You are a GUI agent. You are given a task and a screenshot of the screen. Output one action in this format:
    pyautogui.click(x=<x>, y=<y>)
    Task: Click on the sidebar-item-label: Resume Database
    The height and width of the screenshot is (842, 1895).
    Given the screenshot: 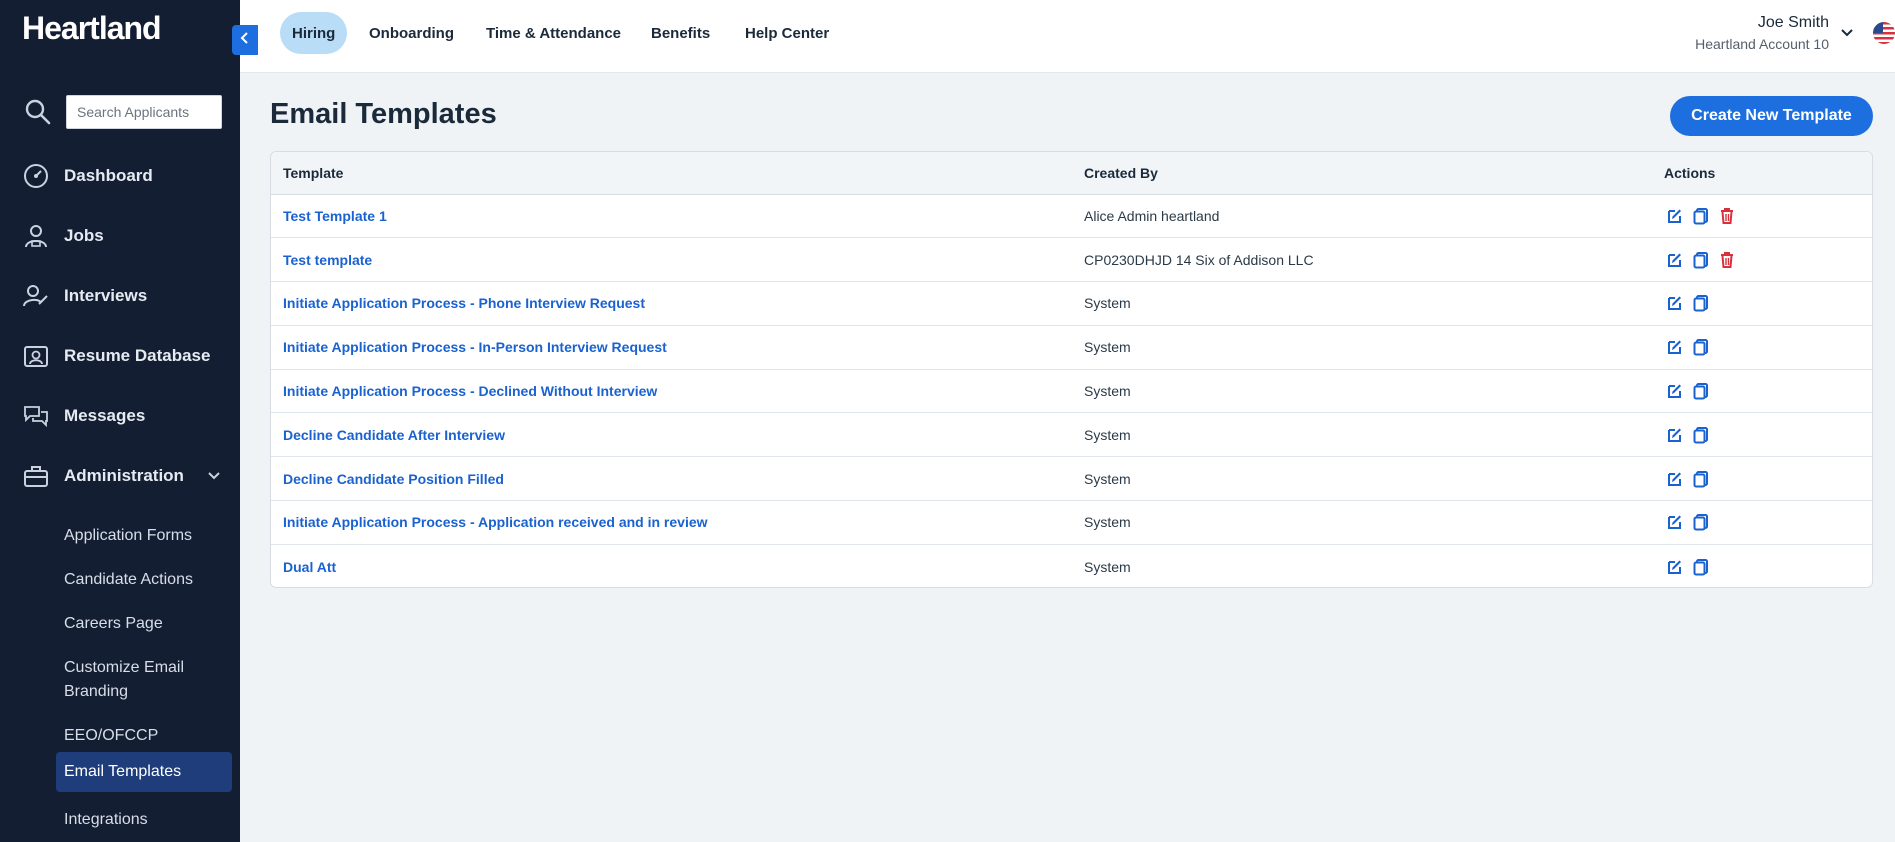 What is the action you would take?
    pyautogui.click(x=137, y=355)
    